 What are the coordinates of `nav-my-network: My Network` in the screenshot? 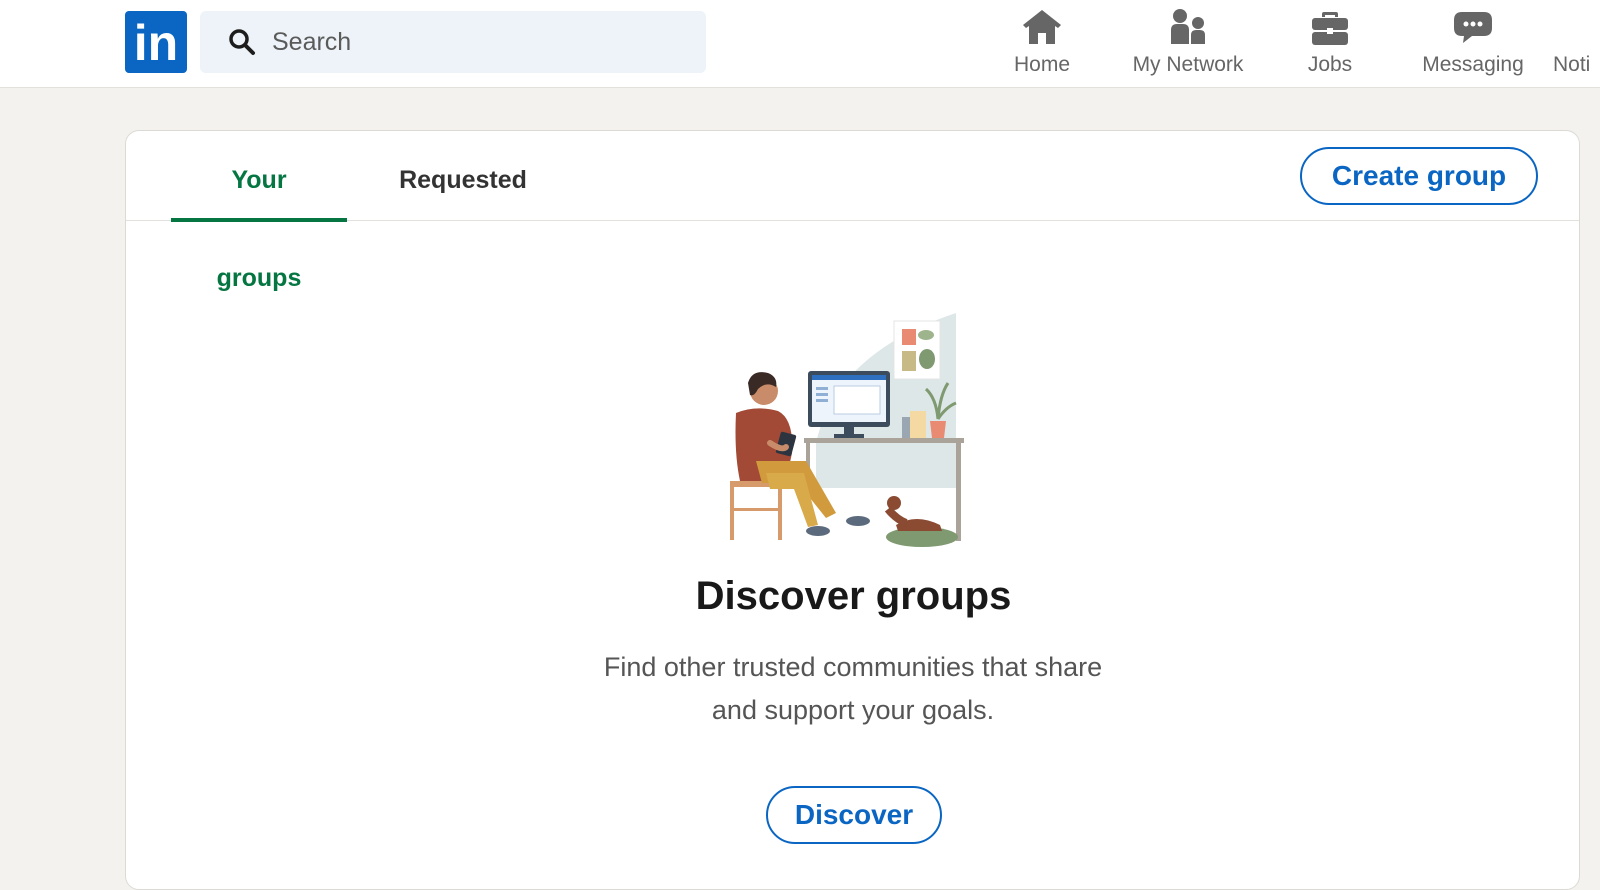 It's located at (1188, 44).